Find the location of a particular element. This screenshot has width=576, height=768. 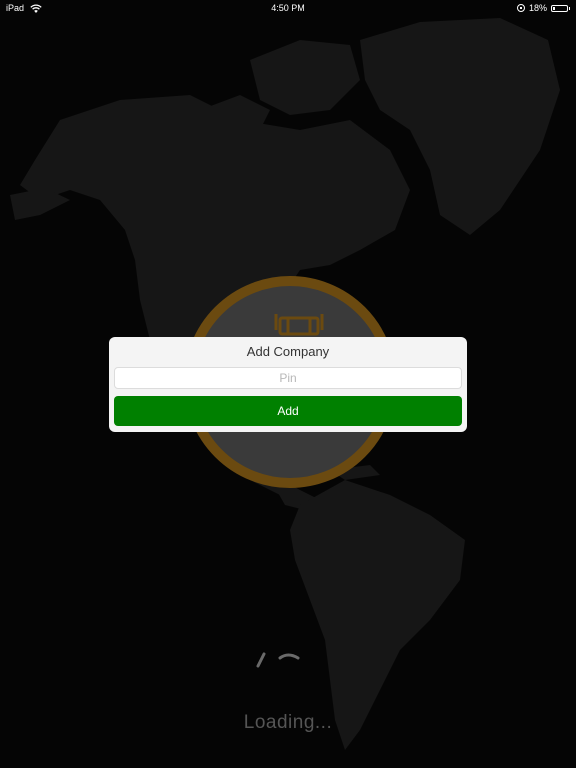

status-right: 18% is located at coordinates (543, 8).